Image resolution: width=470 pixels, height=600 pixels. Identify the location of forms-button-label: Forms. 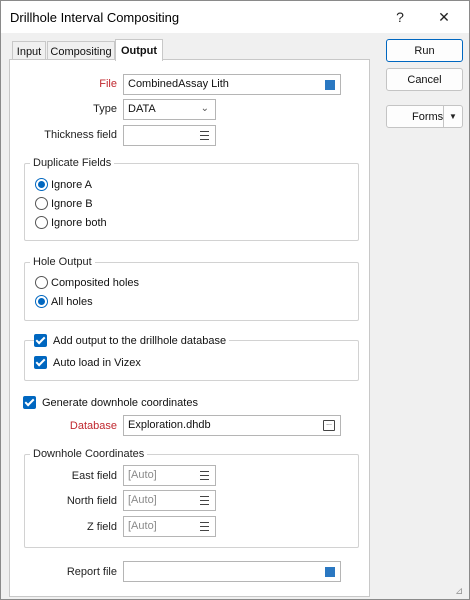
(428, 116).